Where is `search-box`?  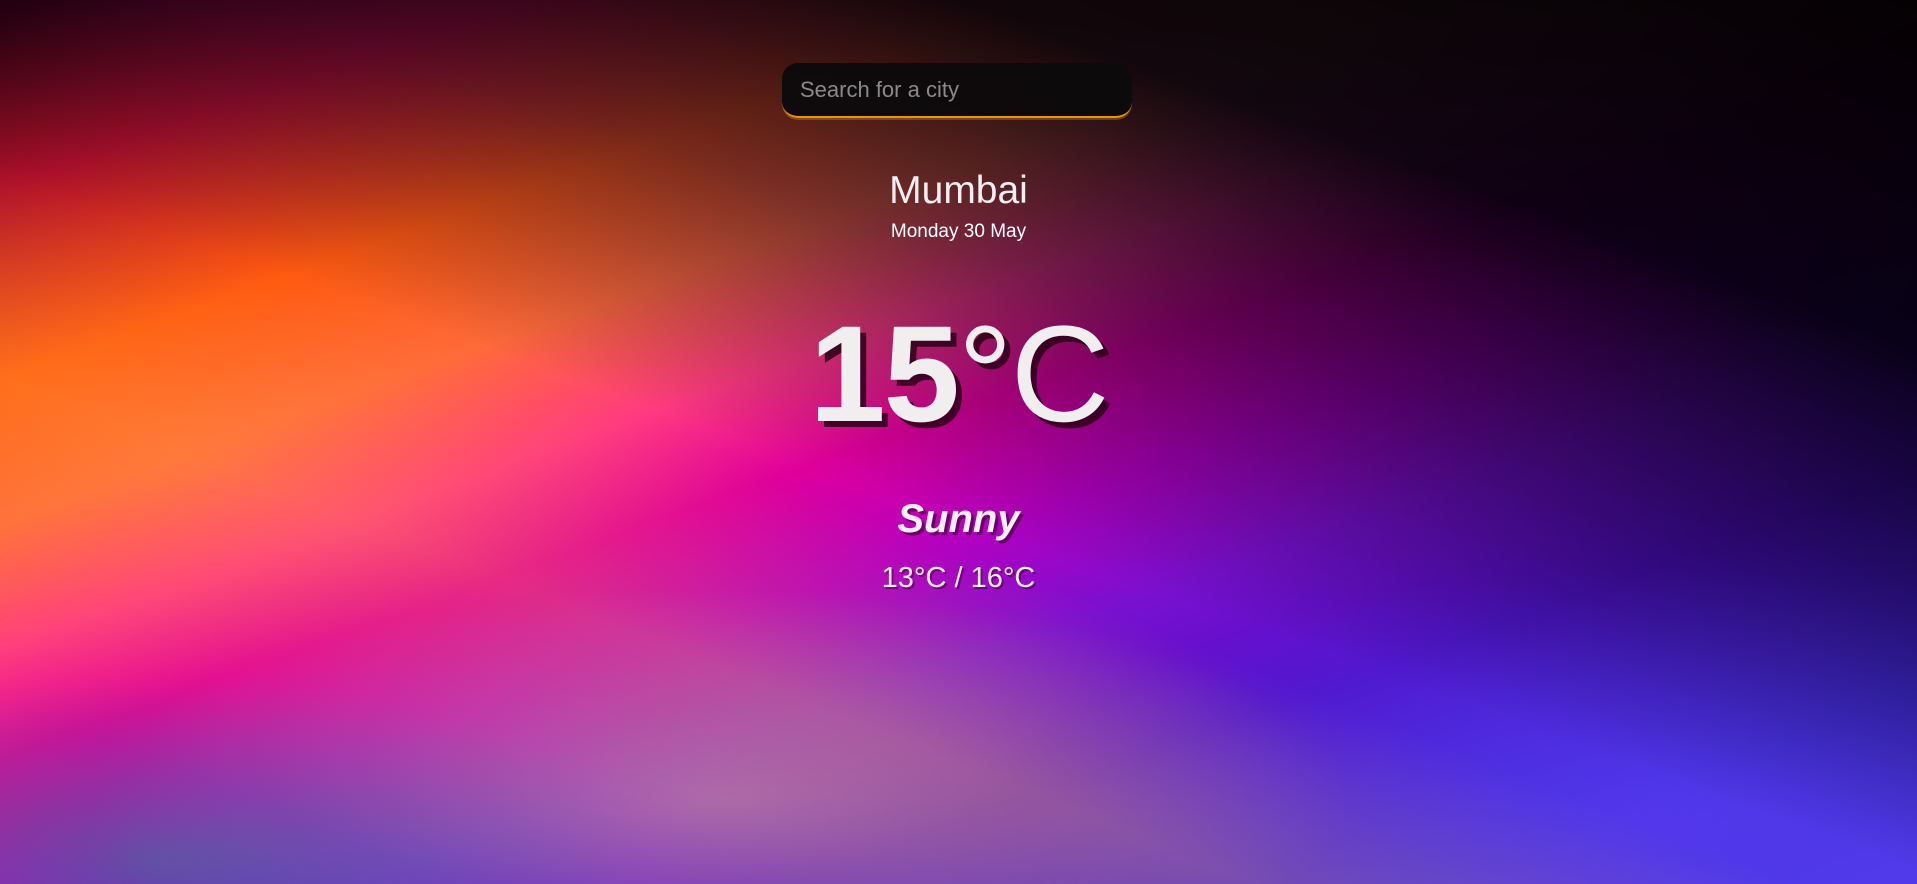
search-box is located at coordinates (957, 90).